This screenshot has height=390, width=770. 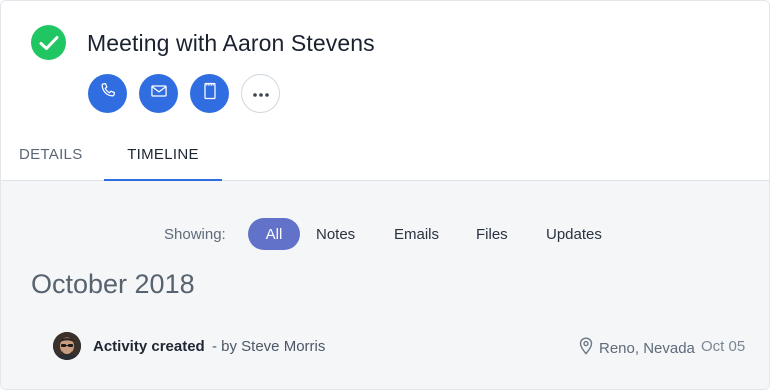 What do you see at coordinates (574, 234) in the screenshot?
I see `filter-updates: Updates` at bounding box center [574, 234].